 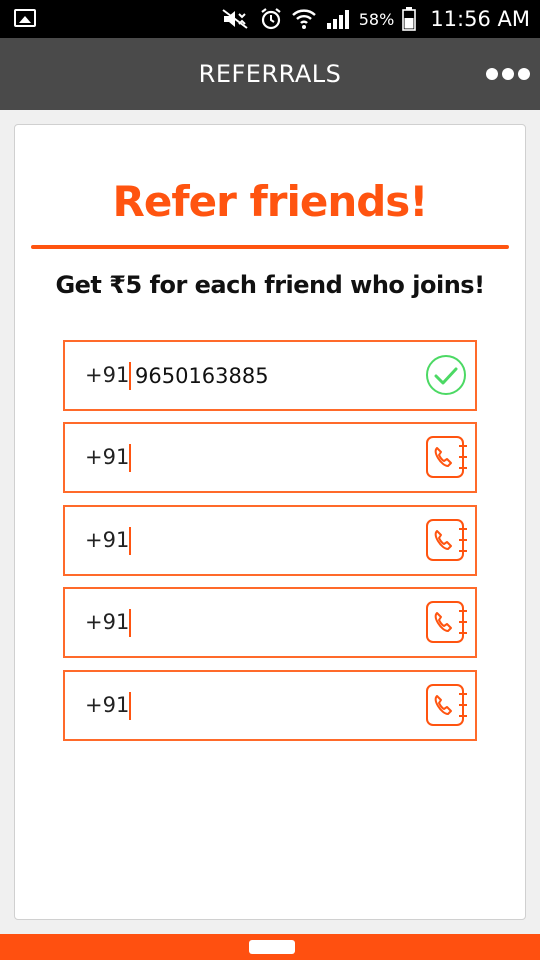 I want to click on alarm-icon, so click(x=271, y=19).